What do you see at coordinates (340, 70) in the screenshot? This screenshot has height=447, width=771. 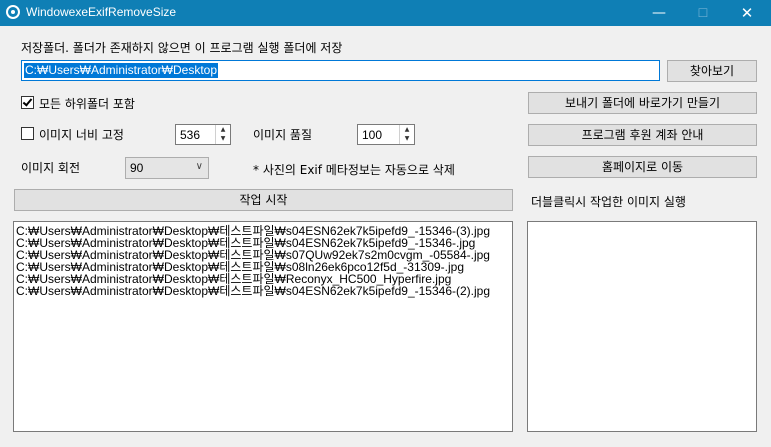 I see `save-folder-input: C:₩Users₩Administrator₩Desktop` at bounding box center [340, 70].